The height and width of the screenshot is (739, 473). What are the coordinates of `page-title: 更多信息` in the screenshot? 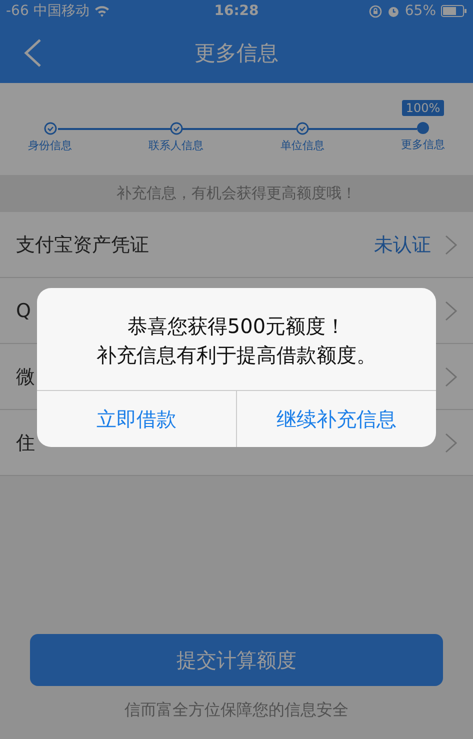 It's located at (236, 53).